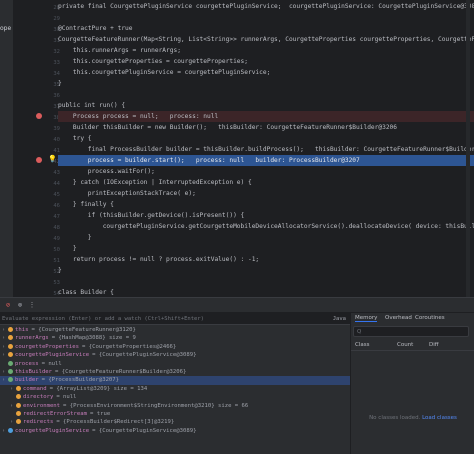 The height and width of the screenshot is (454, 474). What do you see at coordinates (38, 397) in the screenshot?
I see `variable-name: directory` at bounding box center [38, 397].